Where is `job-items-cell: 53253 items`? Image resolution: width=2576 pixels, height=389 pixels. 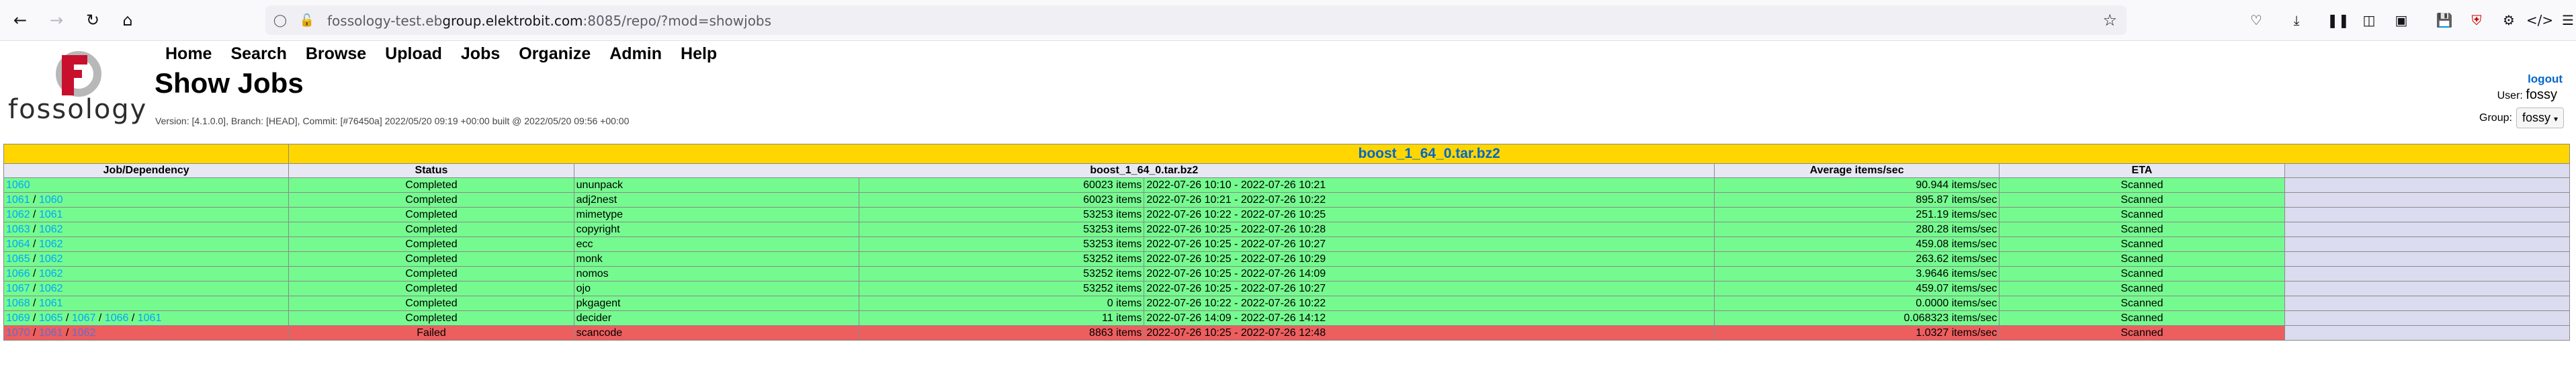
job-items-cell: 53253 items is located at coordinates (1001, 214).